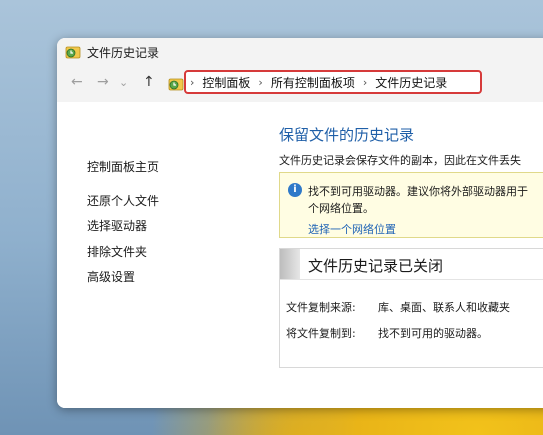  I want to click on file-history-icon, so click(73, 52).